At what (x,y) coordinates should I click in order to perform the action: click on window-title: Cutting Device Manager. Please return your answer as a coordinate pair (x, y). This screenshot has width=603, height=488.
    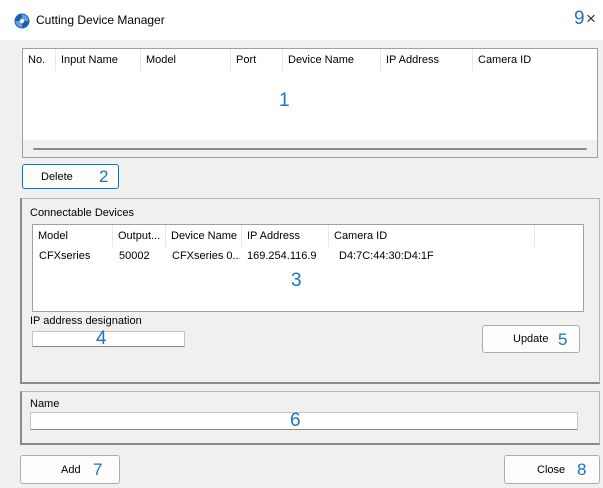
    Looking at the image, I should click on (100, 20).